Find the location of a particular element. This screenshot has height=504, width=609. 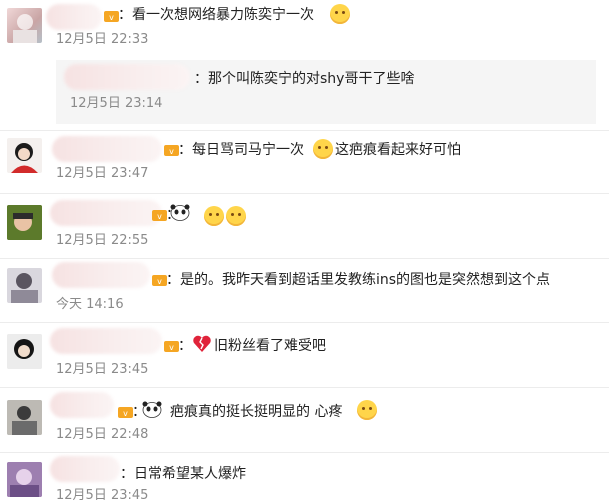

comment-text-2: 旧粉丝看了难受吧 is located at coordinates (270, 346).